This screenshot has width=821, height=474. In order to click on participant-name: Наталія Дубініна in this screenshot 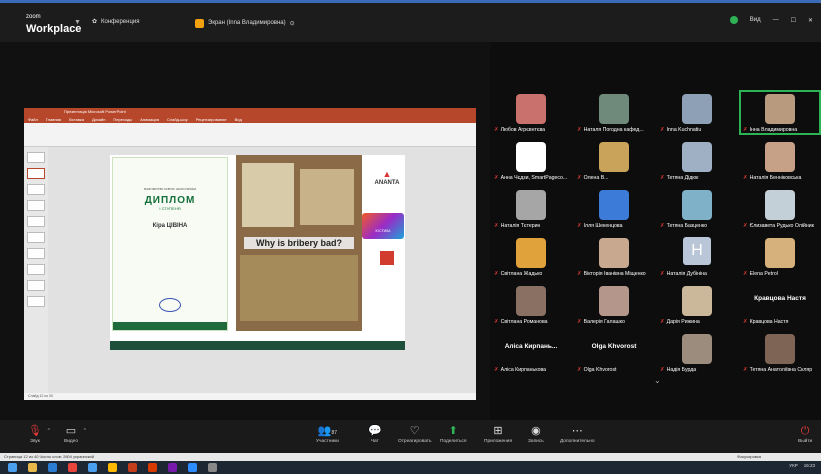, I will do `click(686, 274)`.